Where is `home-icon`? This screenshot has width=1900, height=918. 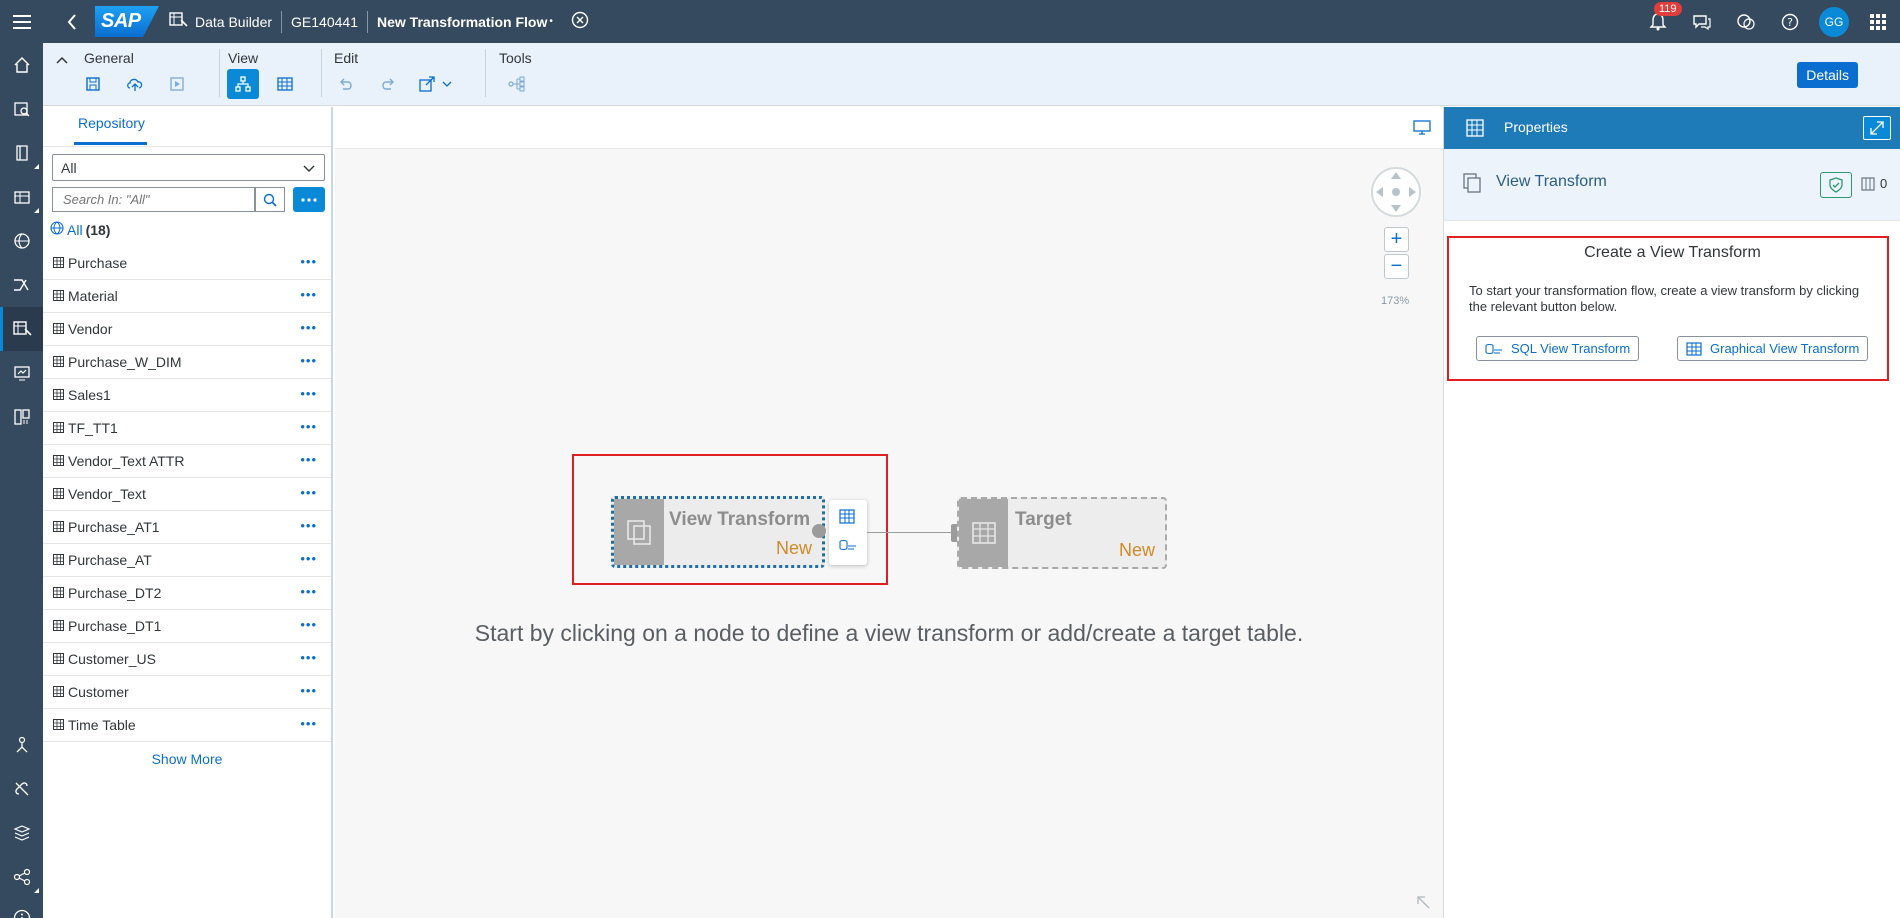
home-icon is located at coordinates (21, 65).